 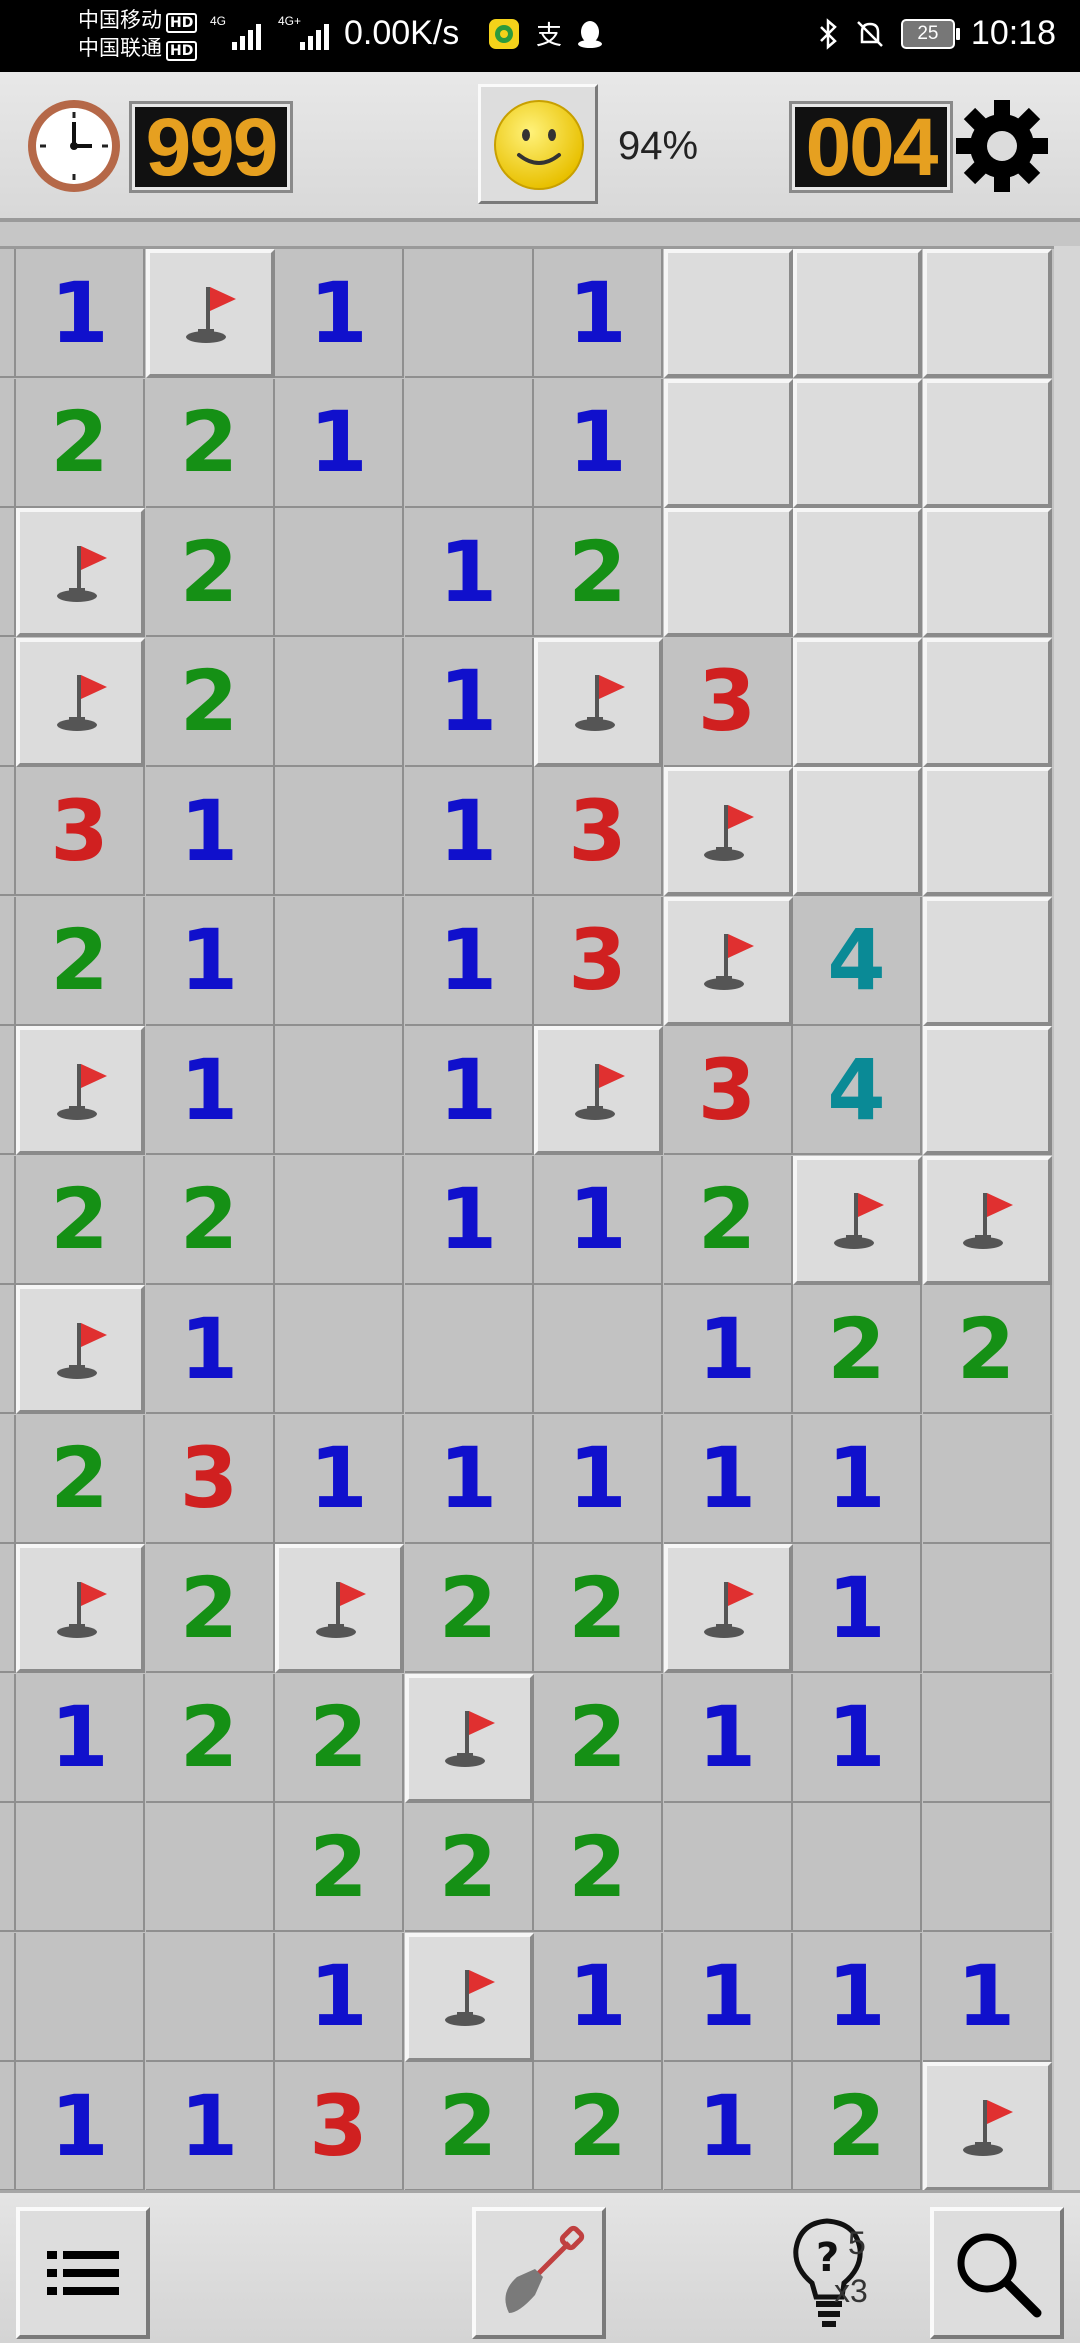 What do you see at coordinates (538, 144) in the screenshot?
I see `new-game-button` at bounding box center [538, 144].